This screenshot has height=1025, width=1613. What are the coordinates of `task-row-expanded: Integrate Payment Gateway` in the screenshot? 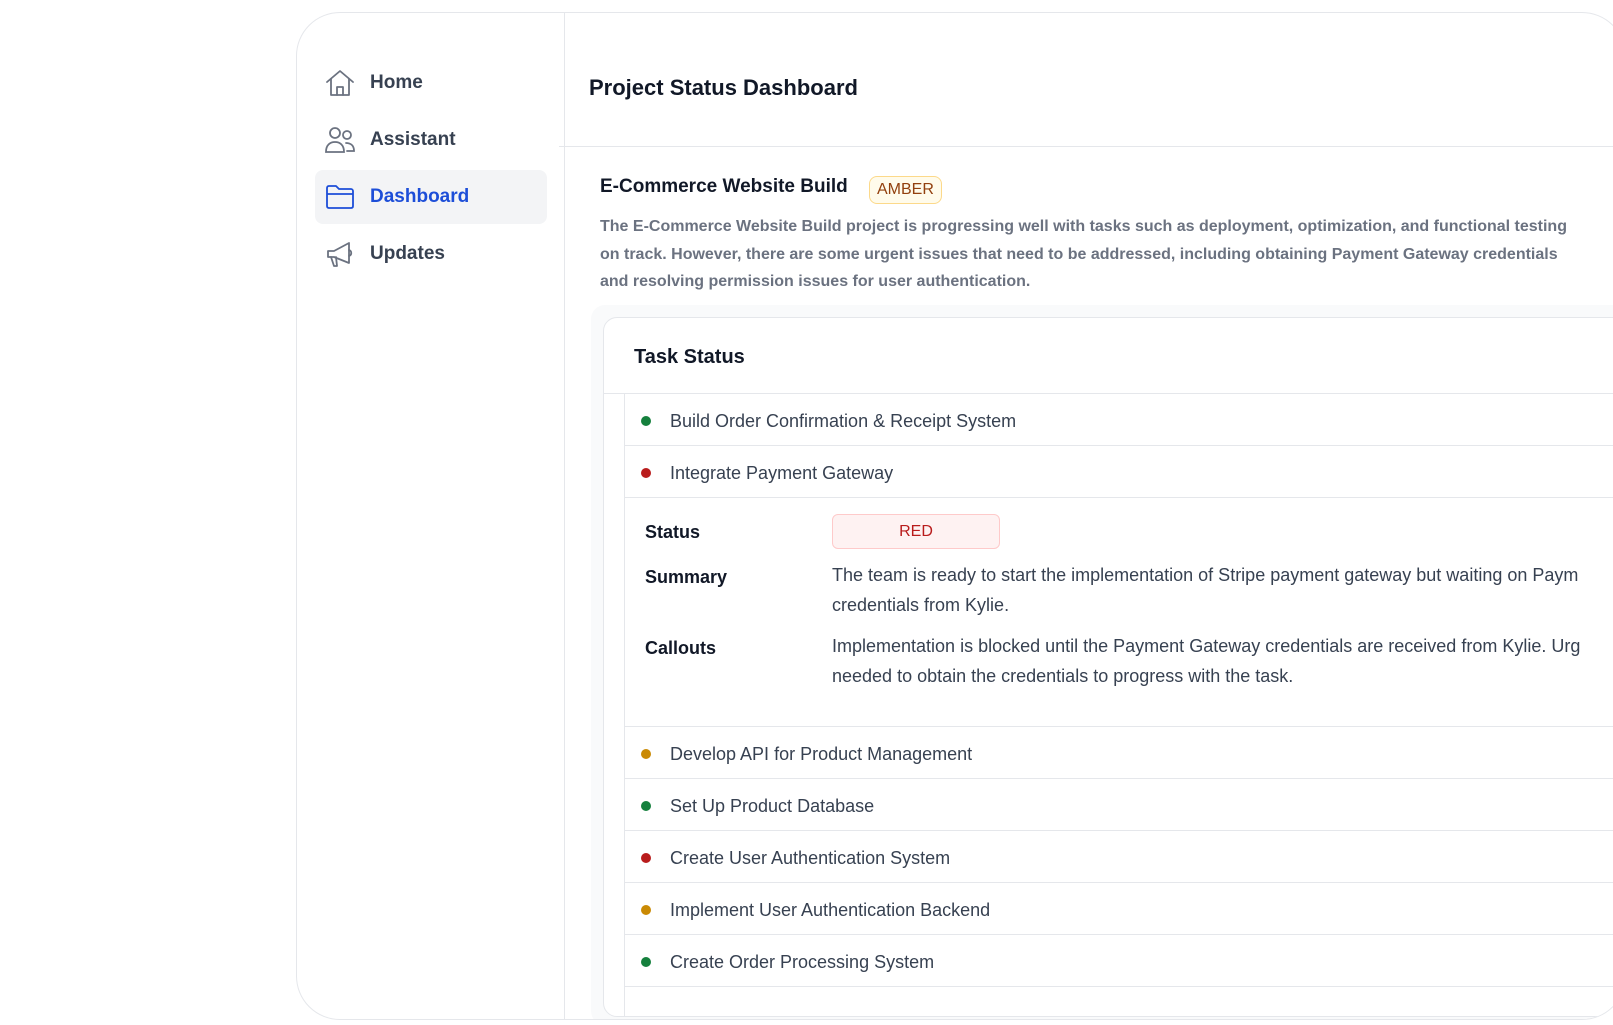 It's located at (1119, 472).